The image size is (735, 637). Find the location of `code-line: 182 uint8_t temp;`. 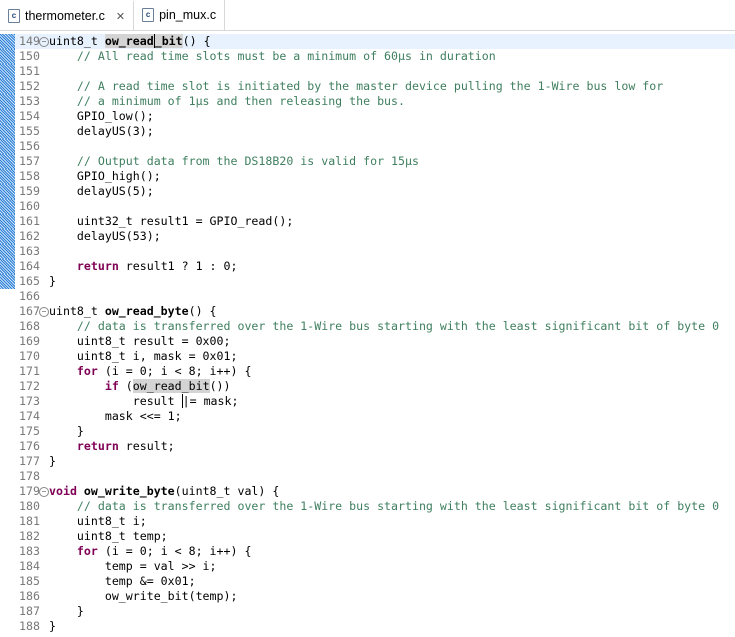

code-line: 182 uint8_t temp; is located at coordinates (367, 536).